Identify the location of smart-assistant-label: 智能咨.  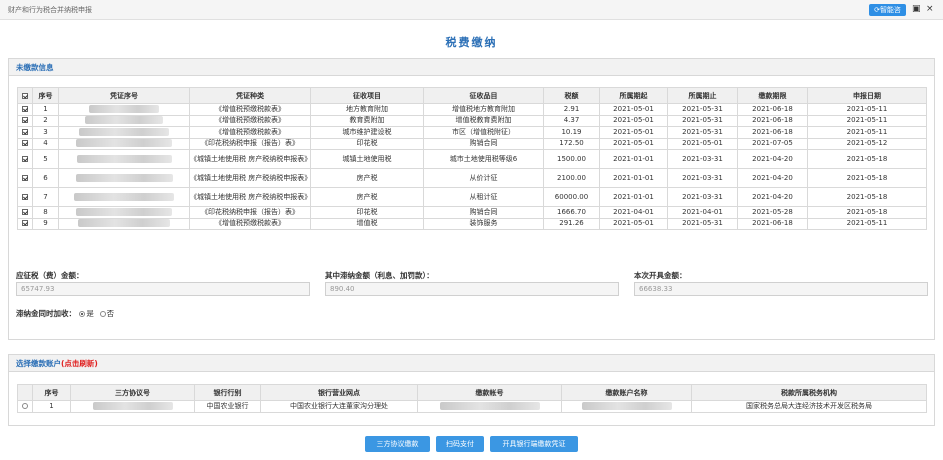
(890, 10).